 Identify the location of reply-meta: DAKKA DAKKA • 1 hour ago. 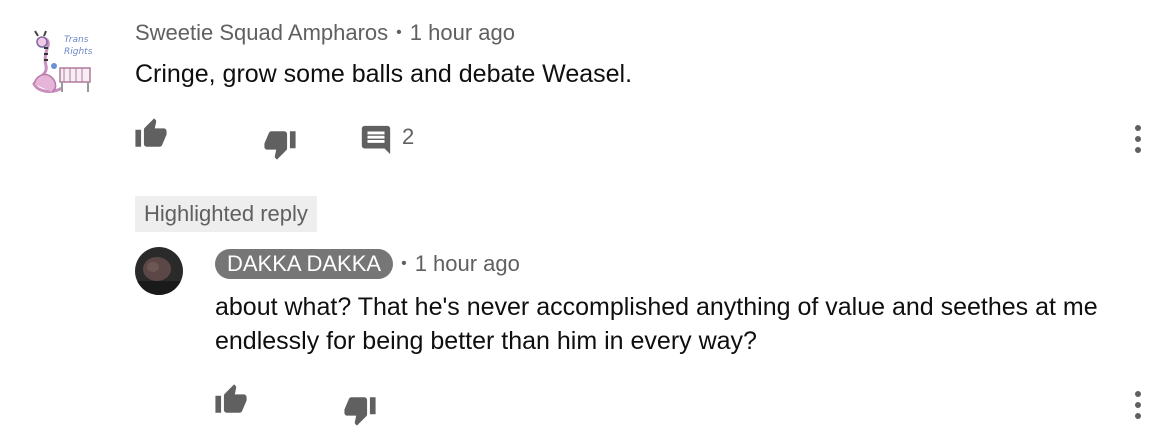
(367, 264).